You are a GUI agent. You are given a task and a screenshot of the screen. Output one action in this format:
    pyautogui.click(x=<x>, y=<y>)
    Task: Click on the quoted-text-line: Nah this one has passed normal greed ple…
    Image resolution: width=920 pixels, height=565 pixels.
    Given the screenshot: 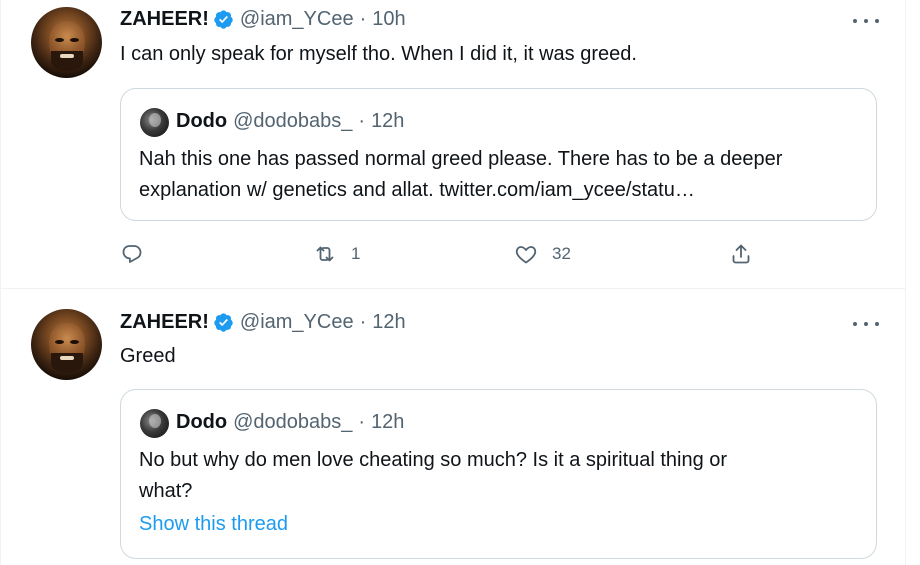 What is the action you would take?
    pyautogui.click(x=461, y=159)
    